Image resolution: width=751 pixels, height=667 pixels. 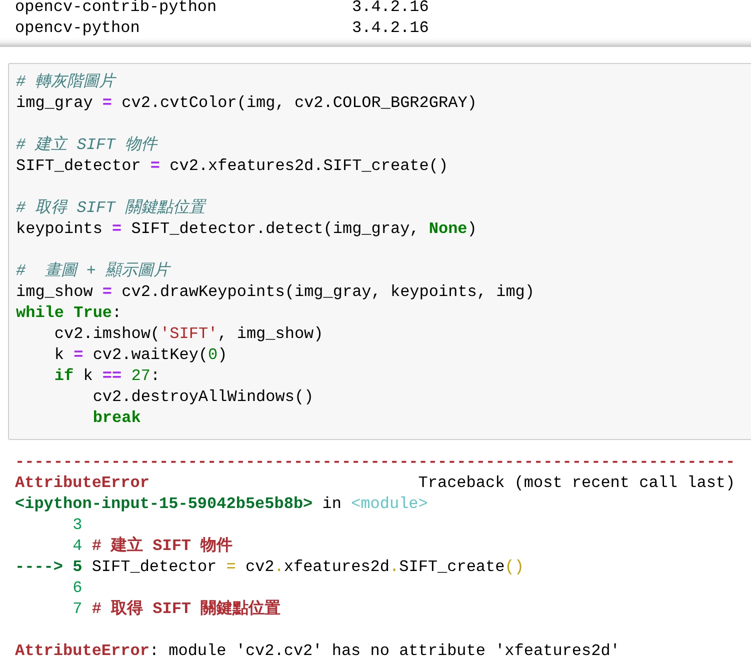 What do you see at coordinates (375, 483) in the screenshot?
I see `traceback-line: AttributeError Traceback (most recent call last)` at bounding box center [375, 483].